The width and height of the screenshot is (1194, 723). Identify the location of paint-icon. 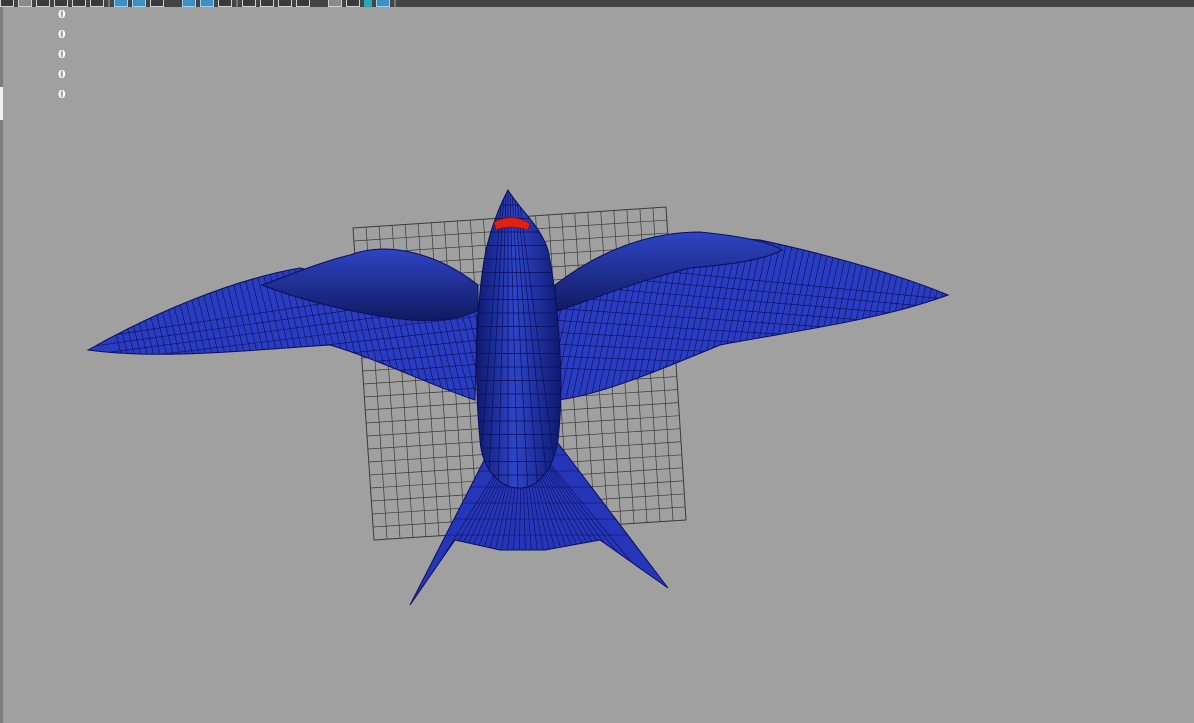
(43, 3).